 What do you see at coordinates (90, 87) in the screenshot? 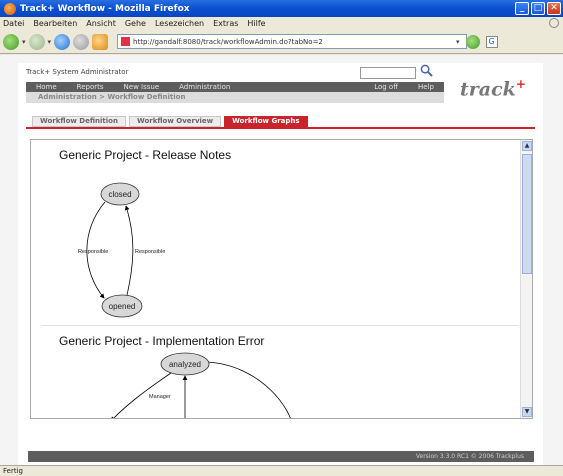
I see `nav-reports: Reports` at bounding box center [90, 87].